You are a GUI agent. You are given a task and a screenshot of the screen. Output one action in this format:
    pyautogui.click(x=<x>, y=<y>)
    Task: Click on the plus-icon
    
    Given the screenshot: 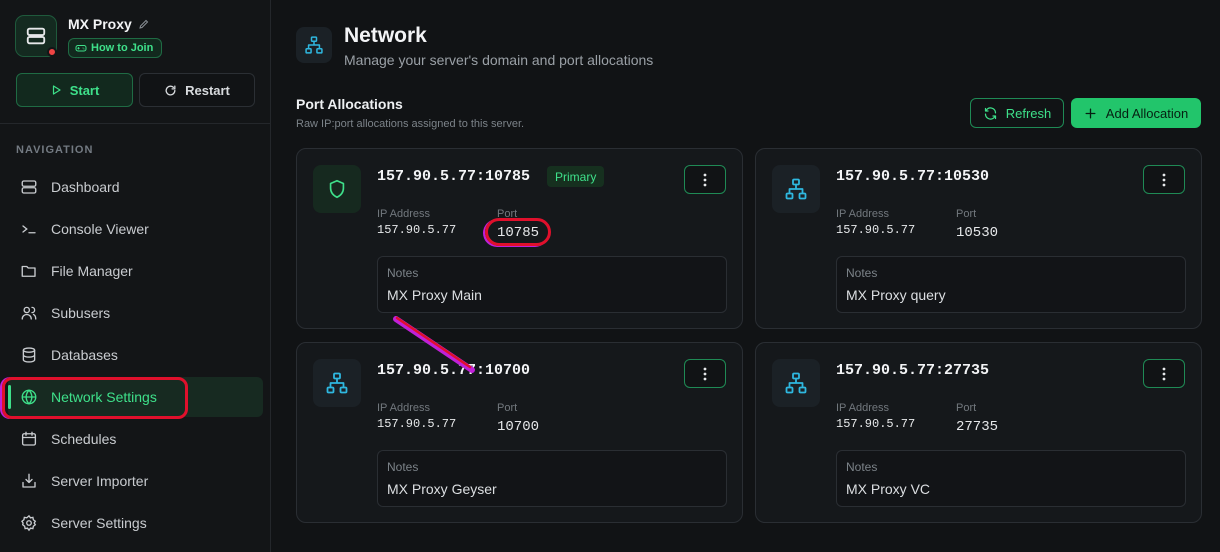 What is the action you would take?
    pyautogui.click(x=1090, y=113)
    